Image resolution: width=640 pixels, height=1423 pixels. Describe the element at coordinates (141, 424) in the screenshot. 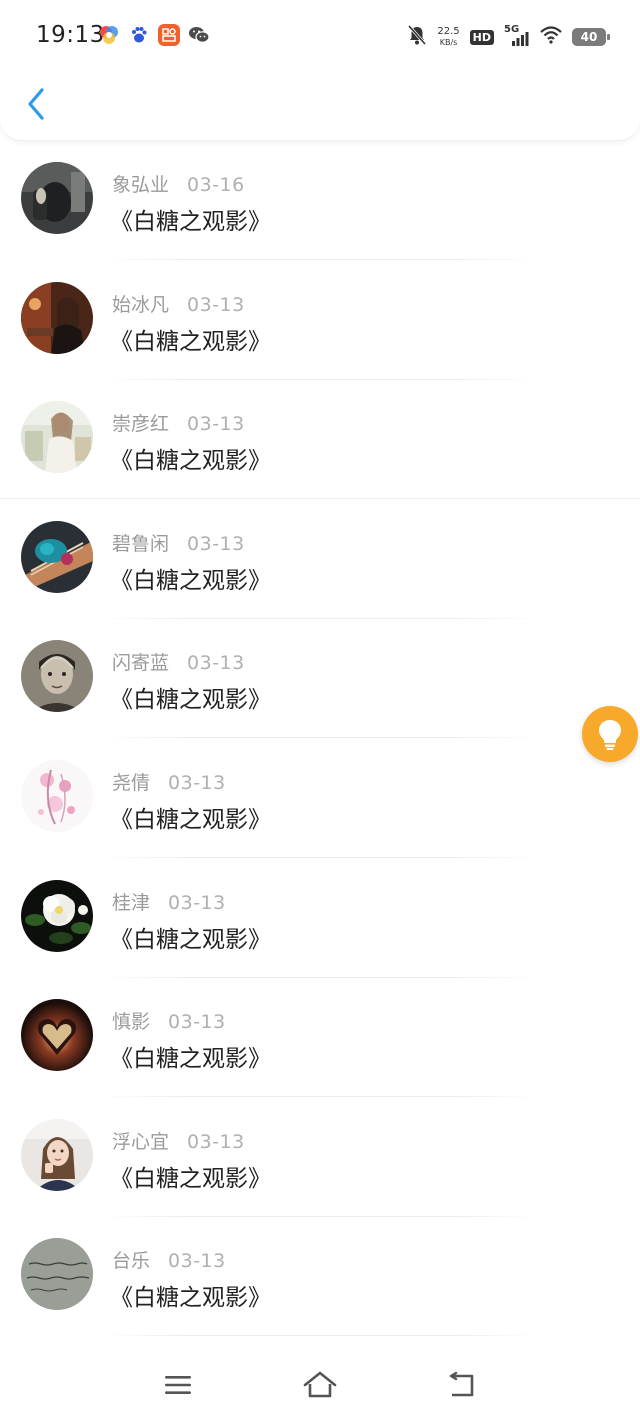

I see `author-name: 崇彦红` at that location.